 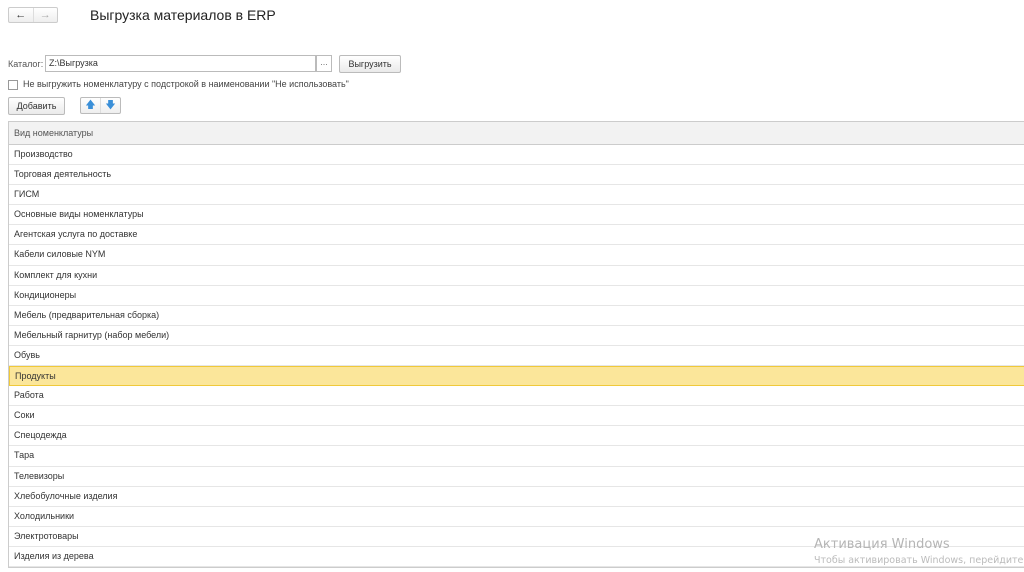 What do you see at coordinates (13, 85) in the screenshot?
I see `exclude-checkbox` at bounding box center [13, 85].